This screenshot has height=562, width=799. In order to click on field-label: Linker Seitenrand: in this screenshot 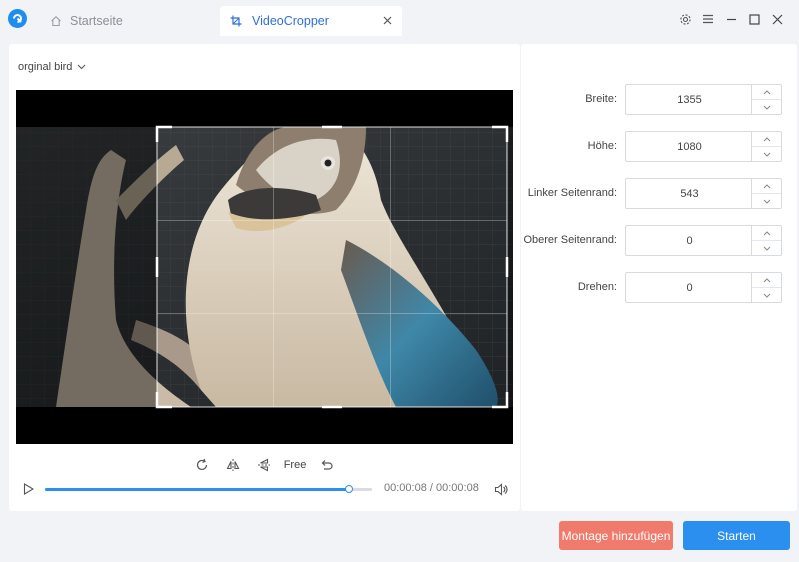, I will do `click(572, 193)`.